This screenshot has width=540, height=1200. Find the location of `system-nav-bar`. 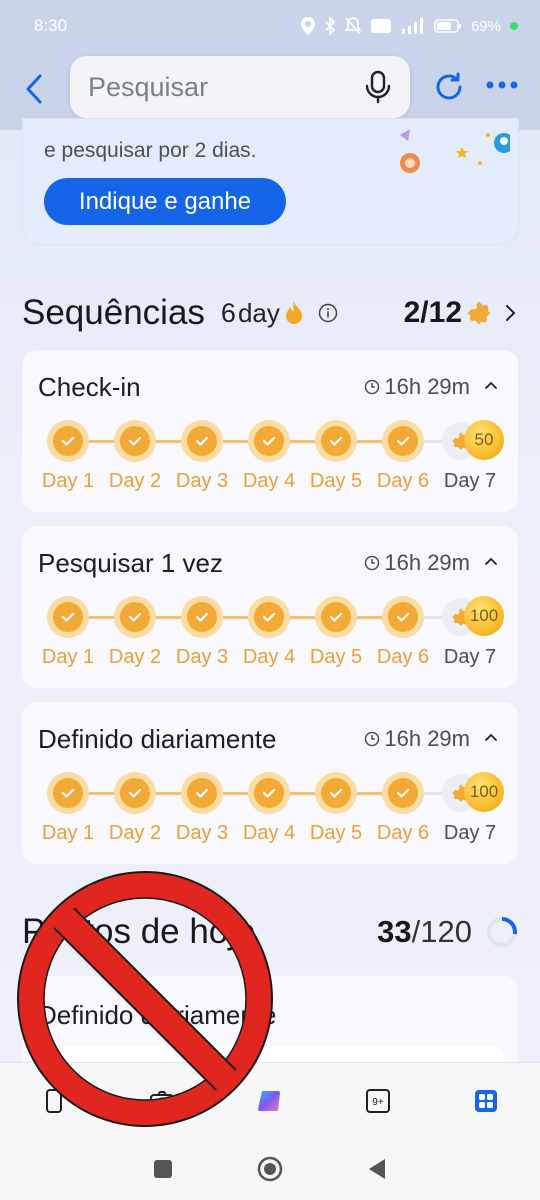

system-nav-bar is located at coordinates (270, 1169).